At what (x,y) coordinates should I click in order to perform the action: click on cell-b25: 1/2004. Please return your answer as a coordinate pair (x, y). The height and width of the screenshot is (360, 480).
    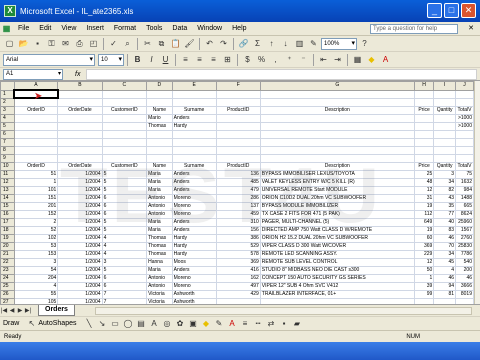
    Looking at the image, I should click on (80, 286).